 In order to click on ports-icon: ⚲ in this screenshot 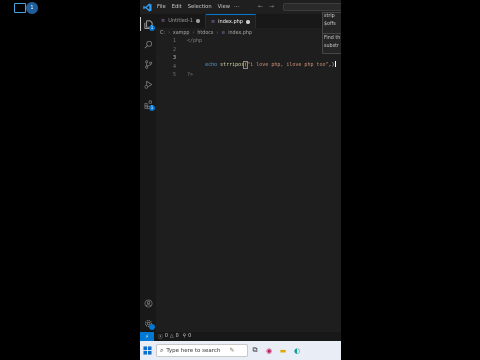, I will do `click(184, 336)`.